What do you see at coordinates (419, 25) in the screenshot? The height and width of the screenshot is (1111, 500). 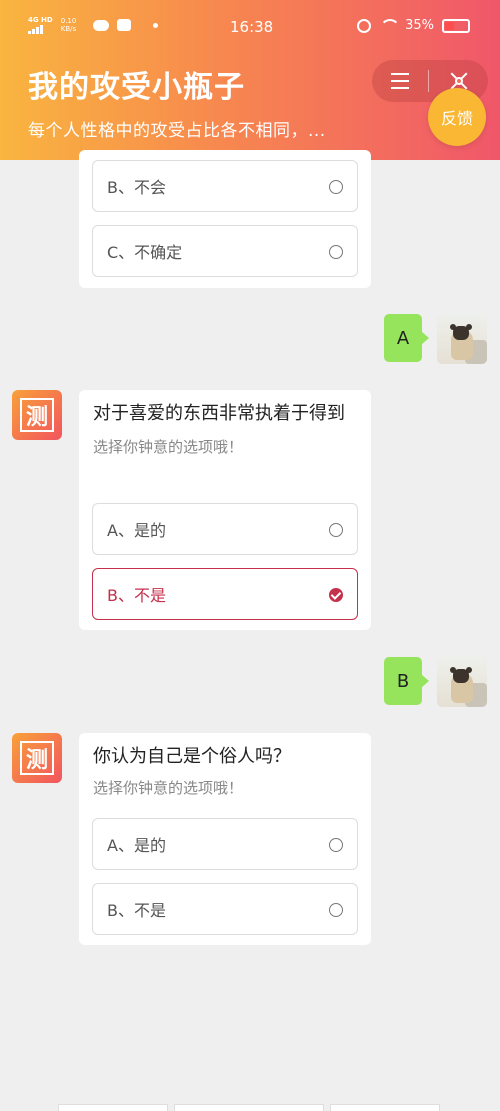 I see `battery-percent: 35%` at bounding box center [419, 25].